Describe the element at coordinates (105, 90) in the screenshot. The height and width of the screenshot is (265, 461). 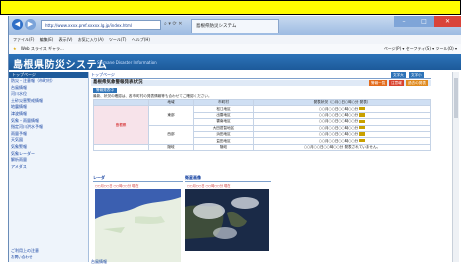
I see `status-subbar: 警報発表中` at that location.